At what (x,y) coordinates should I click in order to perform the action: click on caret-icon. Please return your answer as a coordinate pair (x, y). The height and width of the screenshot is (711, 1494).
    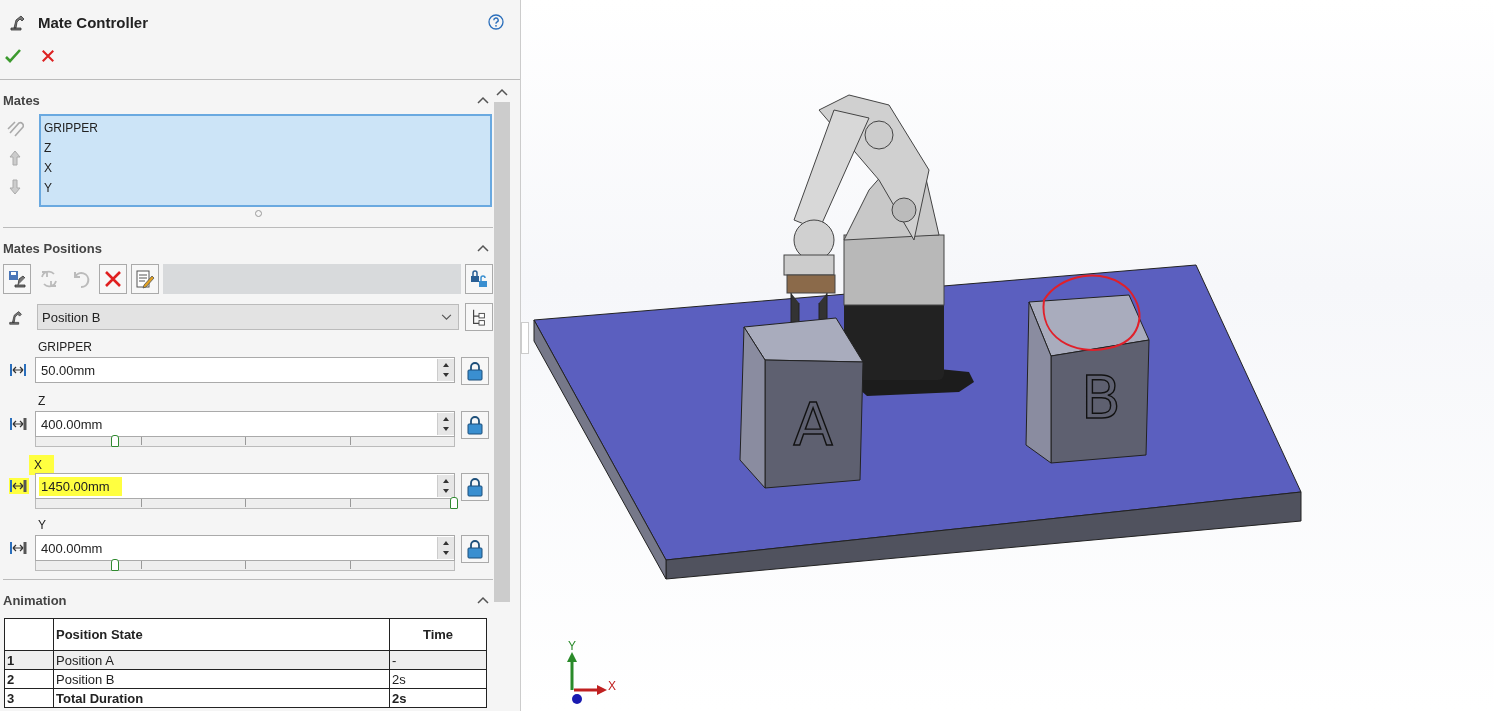
    Looking at the image, I should click on (446, 317).